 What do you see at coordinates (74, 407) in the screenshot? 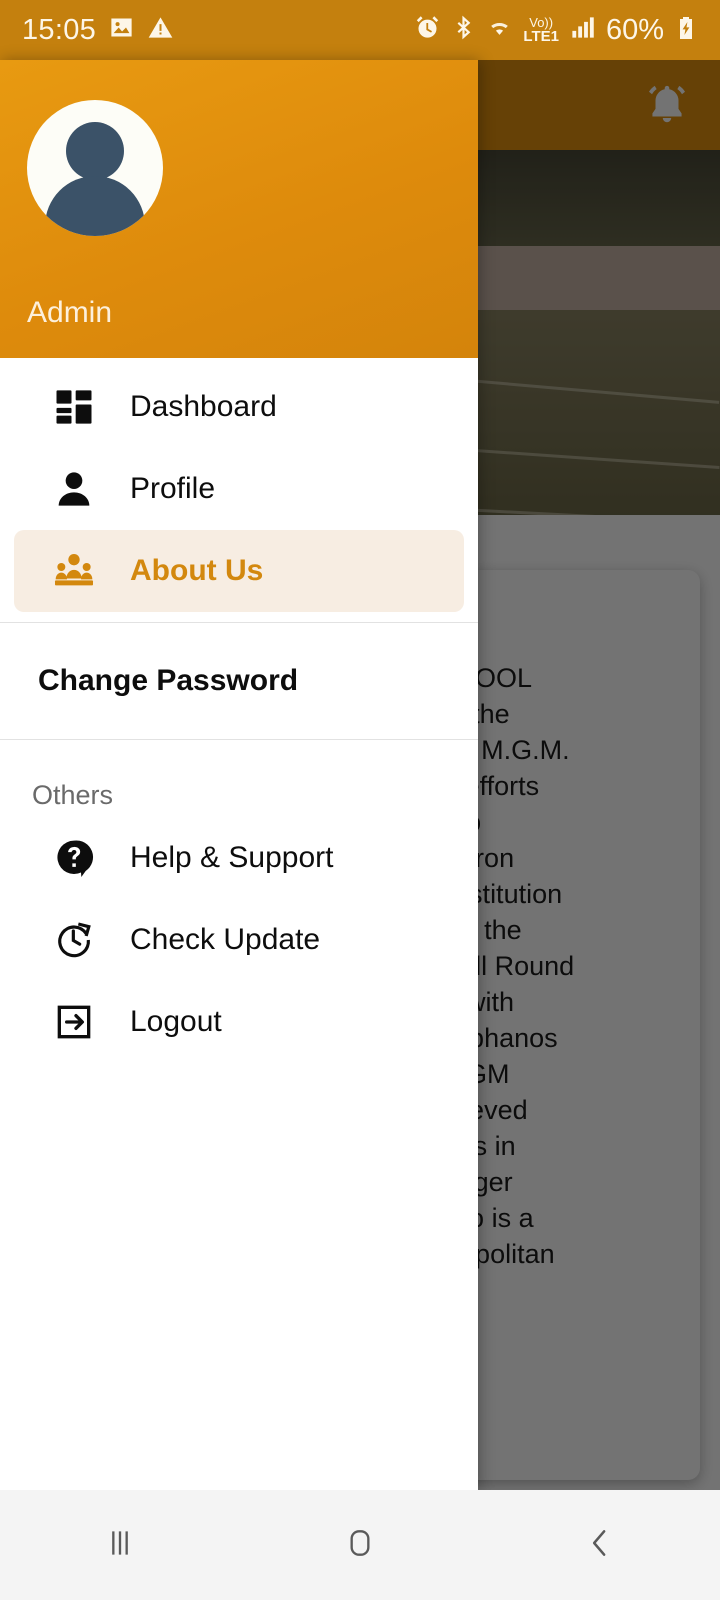
I see `dashboard-icon` at bounding box center [74, 407].